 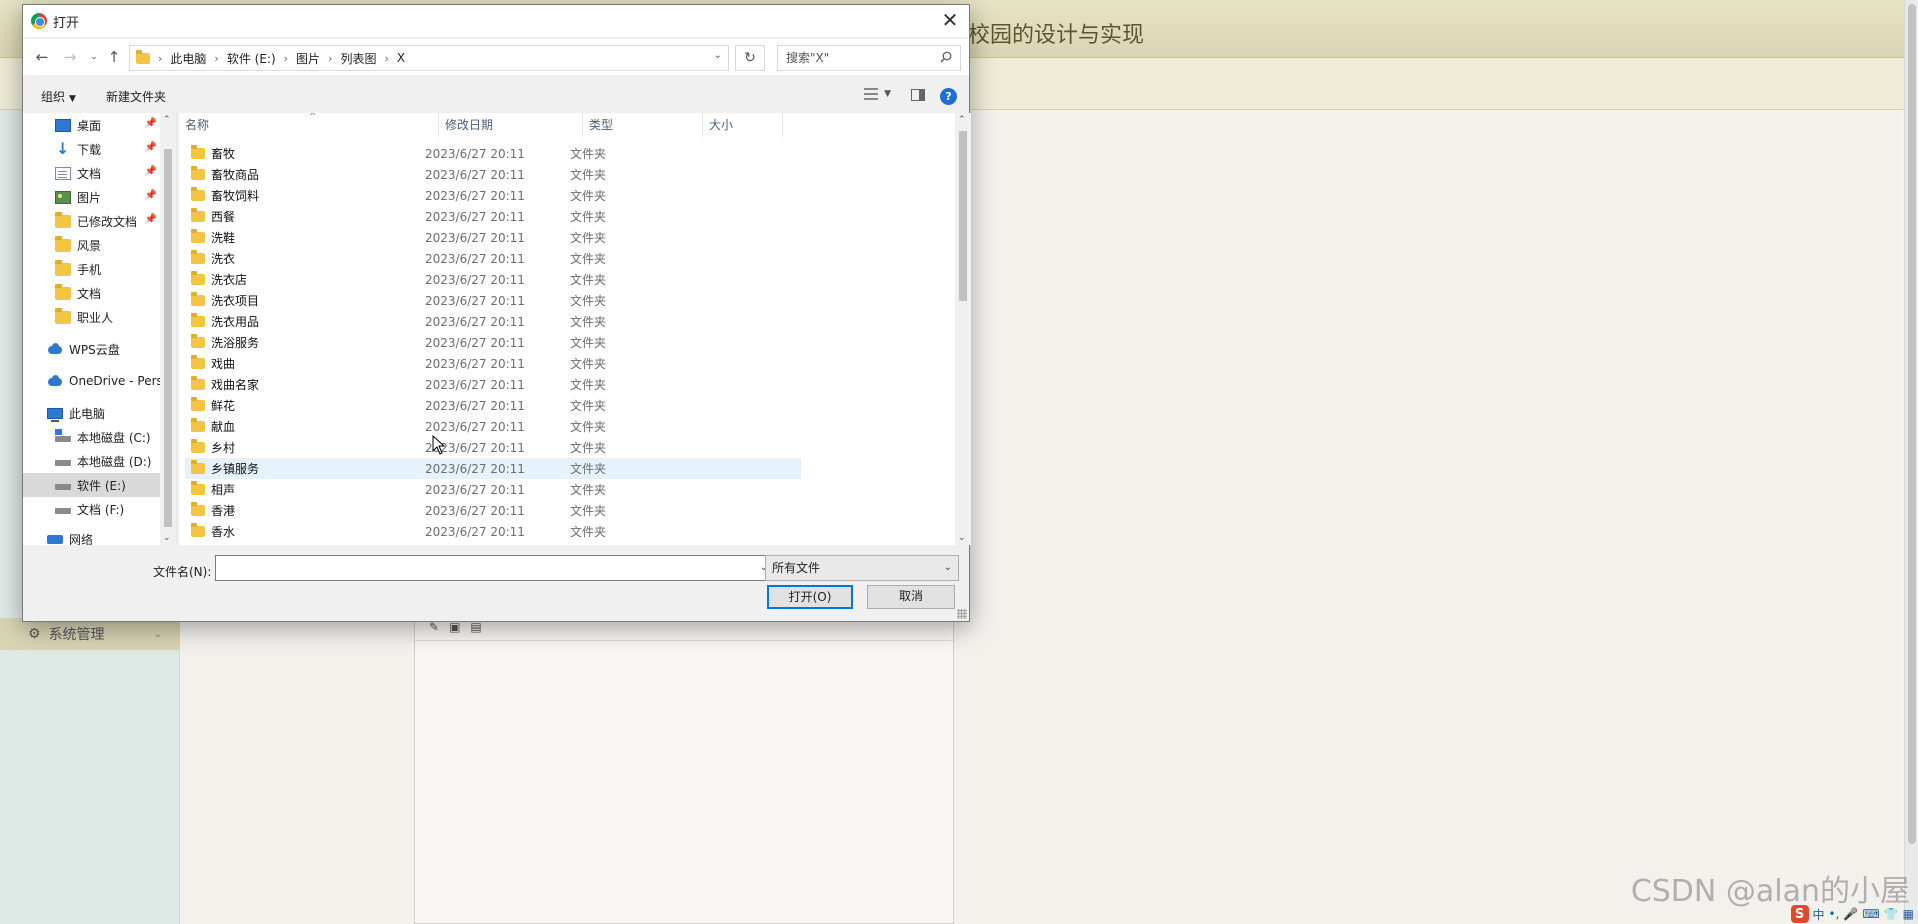 What do you see at coordinates (918, 95) in the screenshot?
I see `preview-pane-icon` at bounding box center [918, 95].